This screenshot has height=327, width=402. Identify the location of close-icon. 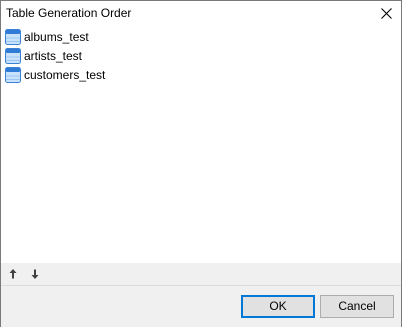
(386, 13).